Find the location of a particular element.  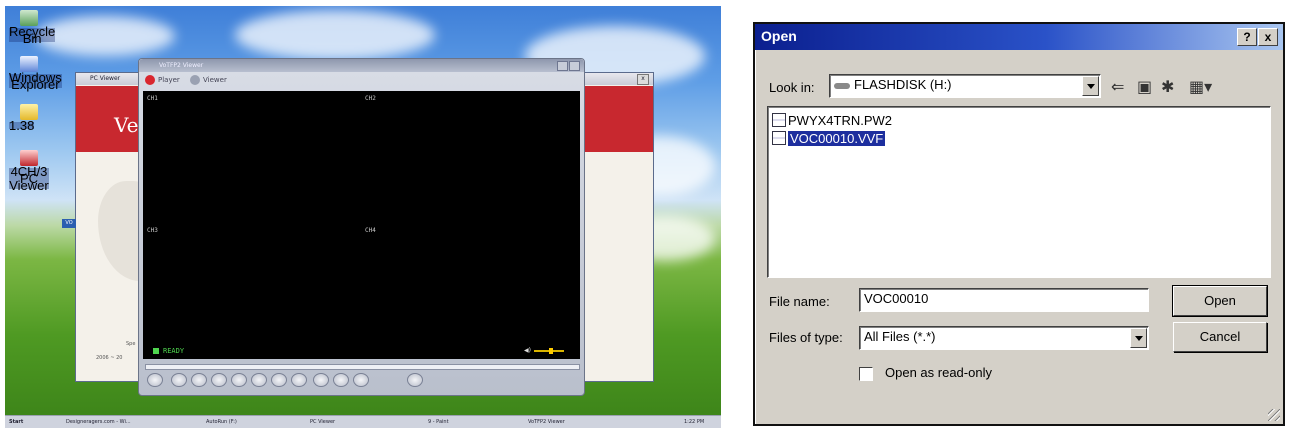

desktop-icon-recycle-bin: Recycle Bin is located at coordinates (32, 27).